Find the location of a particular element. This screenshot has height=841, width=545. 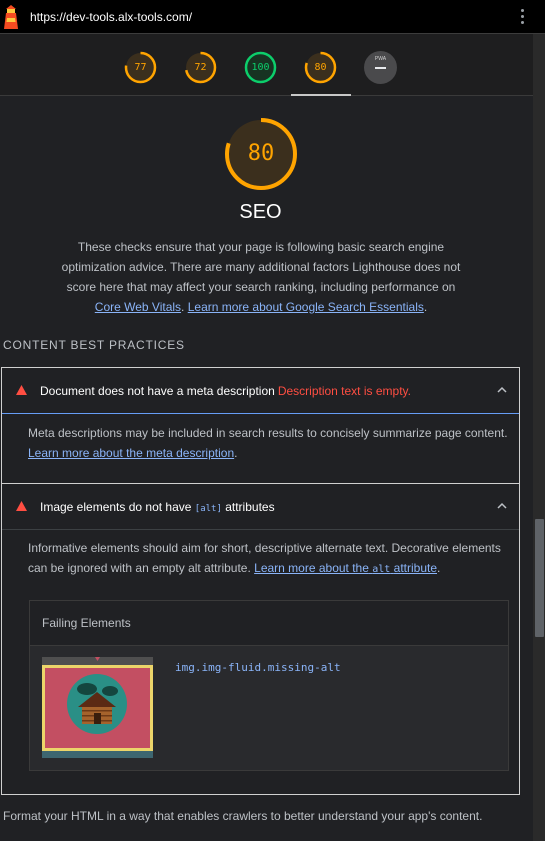

gauge-score: 72 is located at coordinates (200, 67).